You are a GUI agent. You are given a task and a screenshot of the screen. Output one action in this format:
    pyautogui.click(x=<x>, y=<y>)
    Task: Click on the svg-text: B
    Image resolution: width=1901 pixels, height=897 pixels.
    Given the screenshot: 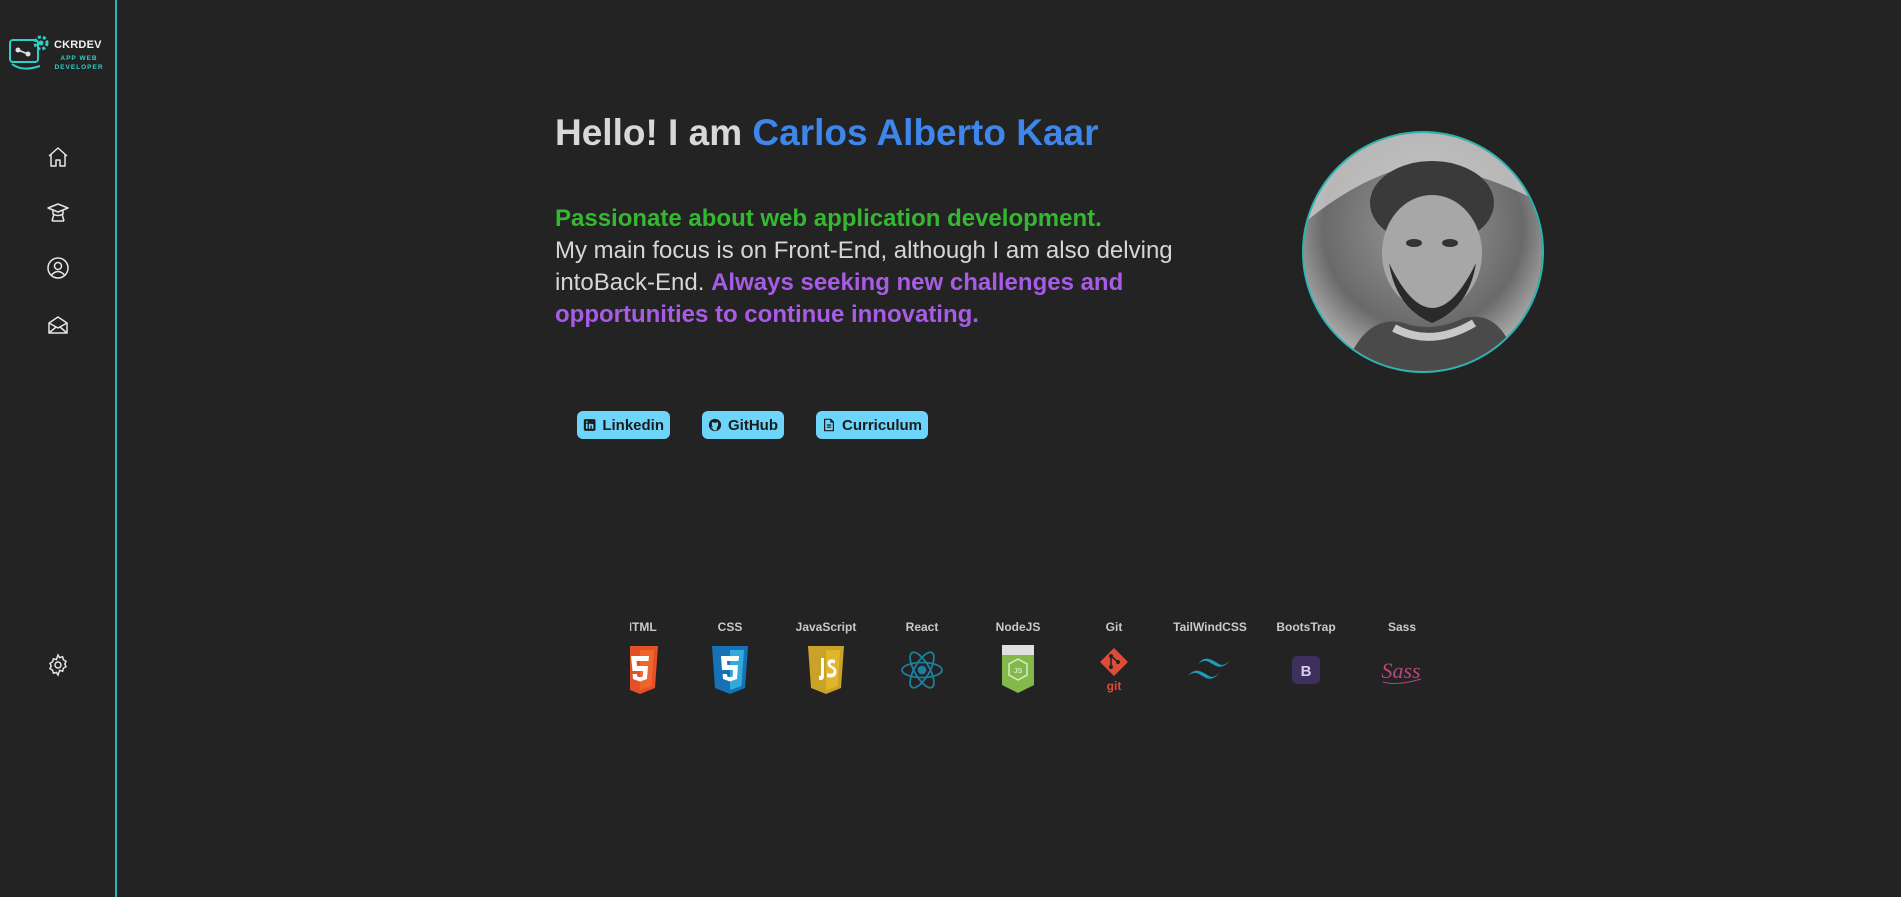 What is the action you would take?
    pyautogui.click(x=1306, y=671)
    